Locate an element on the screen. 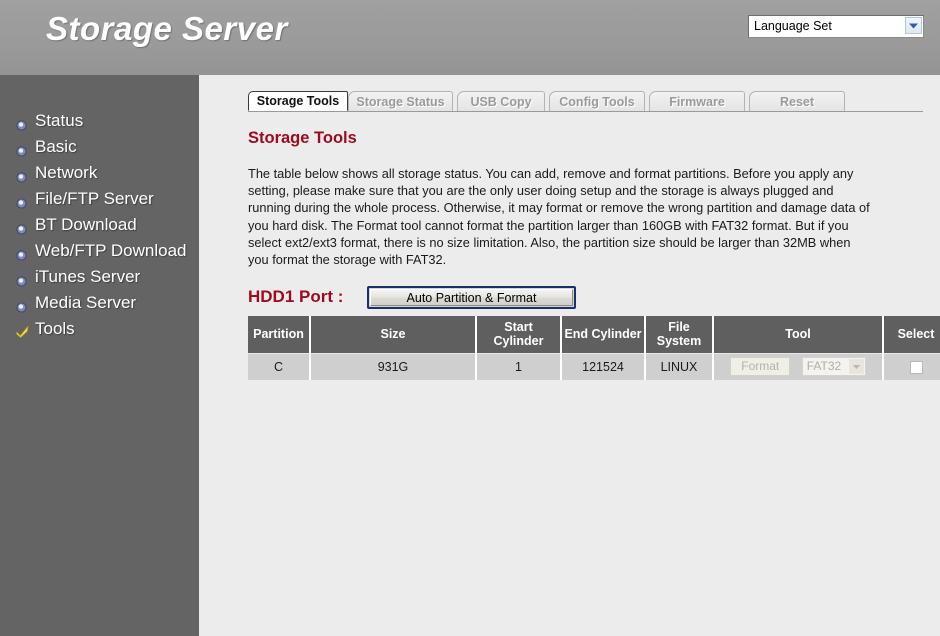 The width and height of the screenshot is (940, 636). sidebar-item-label: Network is located at coordinates (66, 172).